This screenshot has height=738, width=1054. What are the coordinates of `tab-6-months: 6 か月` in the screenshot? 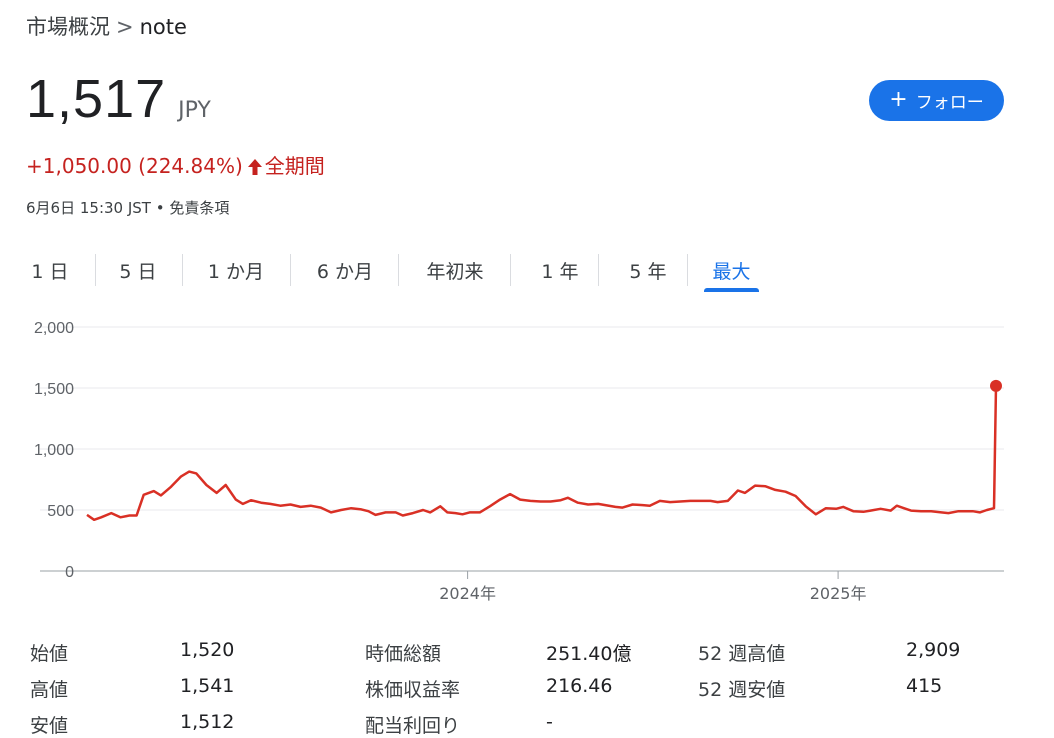 It's located at (345, 270).